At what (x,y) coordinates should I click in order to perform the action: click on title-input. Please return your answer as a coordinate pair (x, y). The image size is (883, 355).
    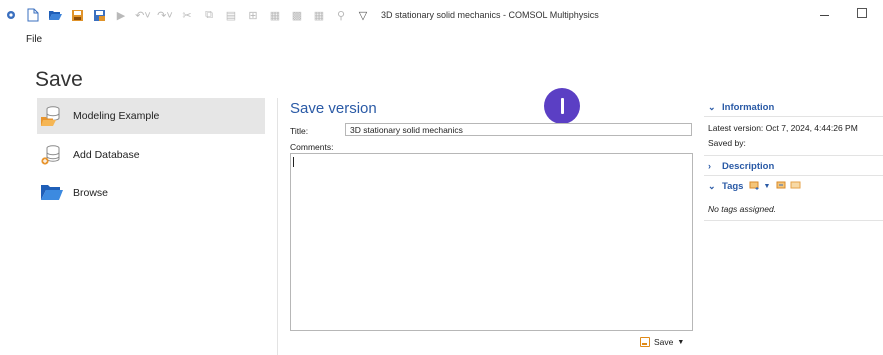
    Looking at the image, I should click on (518, 129).